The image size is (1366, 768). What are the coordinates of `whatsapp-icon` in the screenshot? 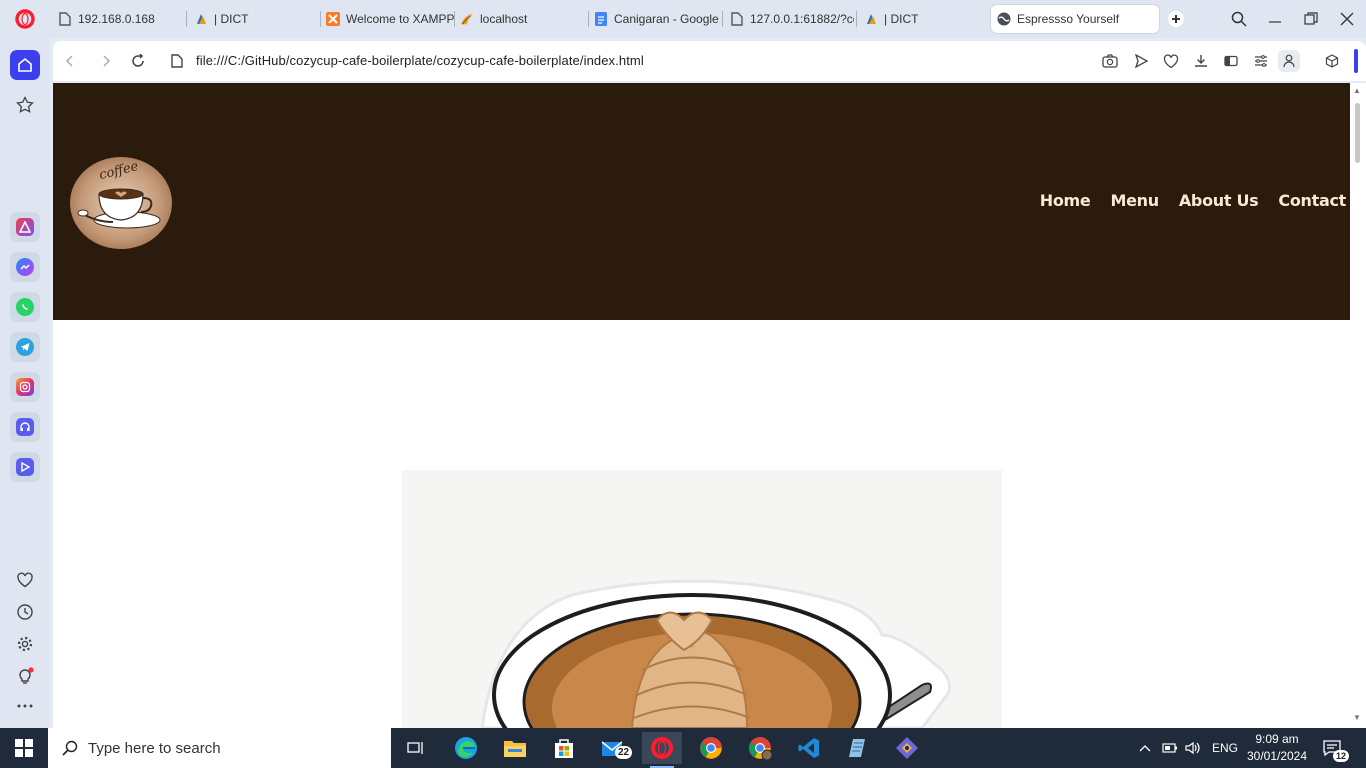 It's located at (25, 307).